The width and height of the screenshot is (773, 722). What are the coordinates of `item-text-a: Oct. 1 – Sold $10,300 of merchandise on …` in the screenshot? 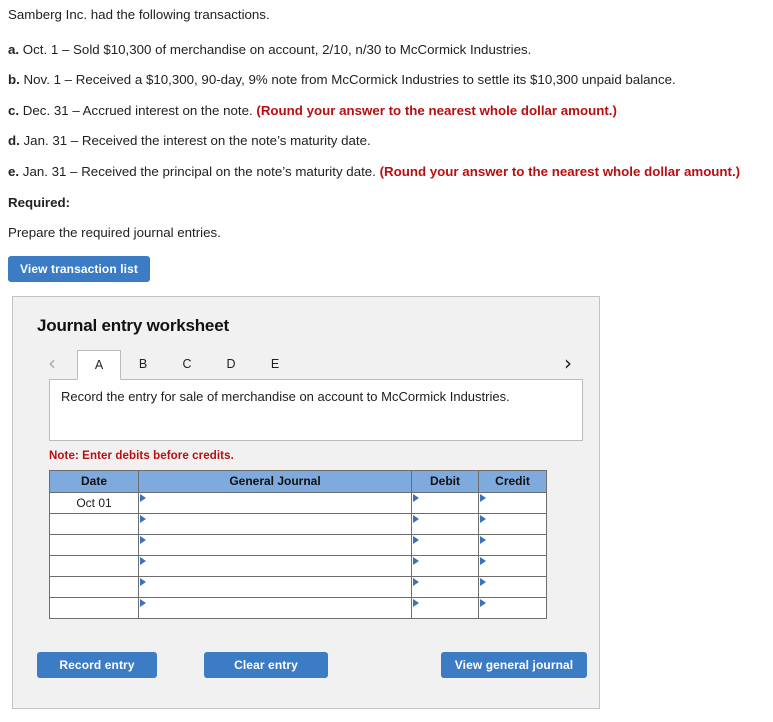 It's located at (277, 49).